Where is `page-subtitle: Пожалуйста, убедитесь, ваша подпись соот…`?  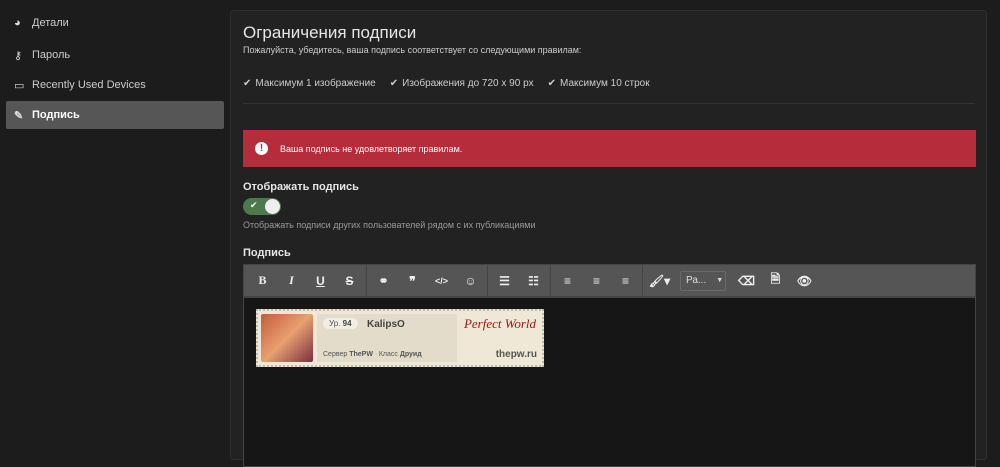 page-subtitle: Пожалуйста, убедитесь, ваша подпись соот… is located at coordinates (412, 50).